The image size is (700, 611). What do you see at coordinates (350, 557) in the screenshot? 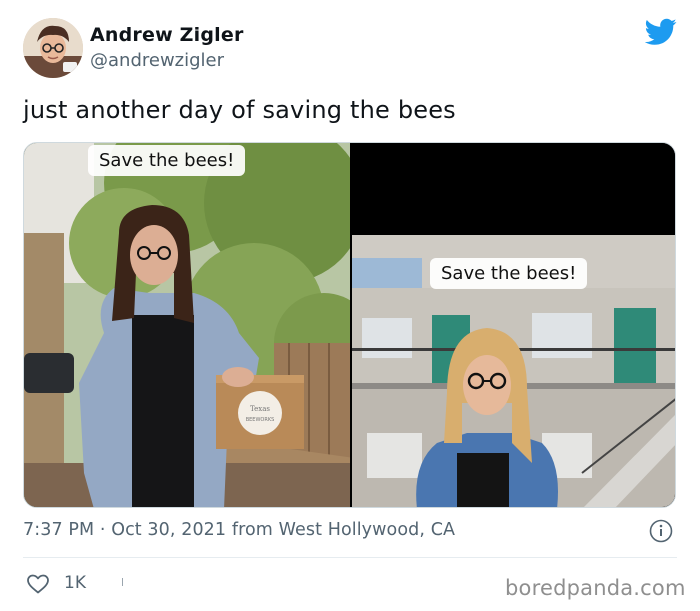
I see `divider` at bounding box center [350, 557].